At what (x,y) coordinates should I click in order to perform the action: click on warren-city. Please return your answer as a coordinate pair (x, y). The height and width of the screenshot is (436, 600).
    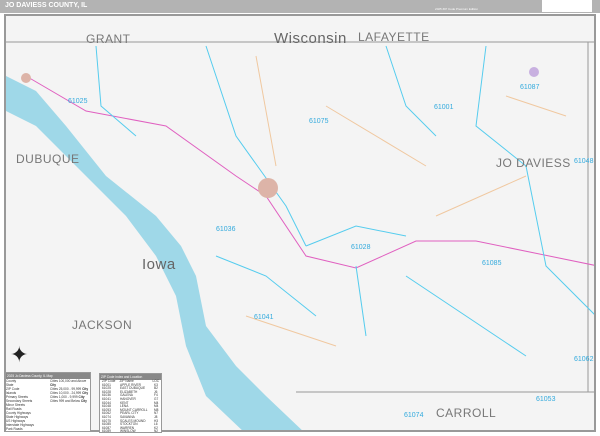
    Looking at the image, I should click on (534, 72).